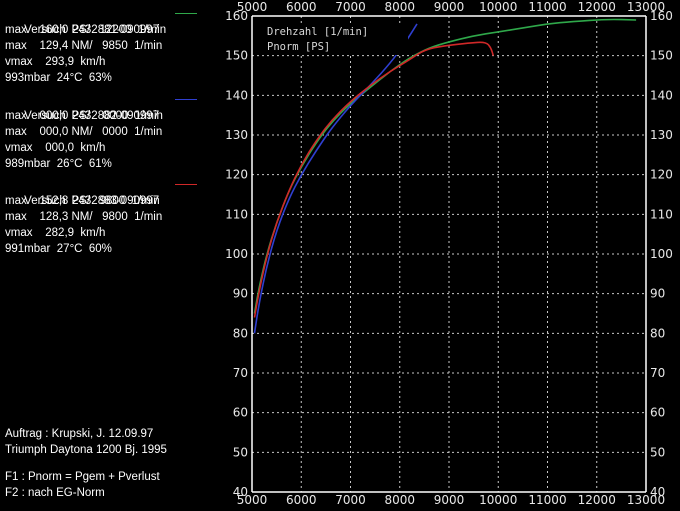 The width and height of the screenshot is (680, 511). What do you see at coordinates (657, 333) in the screenshot?
I see `y-tick-label-right: 80` at bounding box center [657, 333].